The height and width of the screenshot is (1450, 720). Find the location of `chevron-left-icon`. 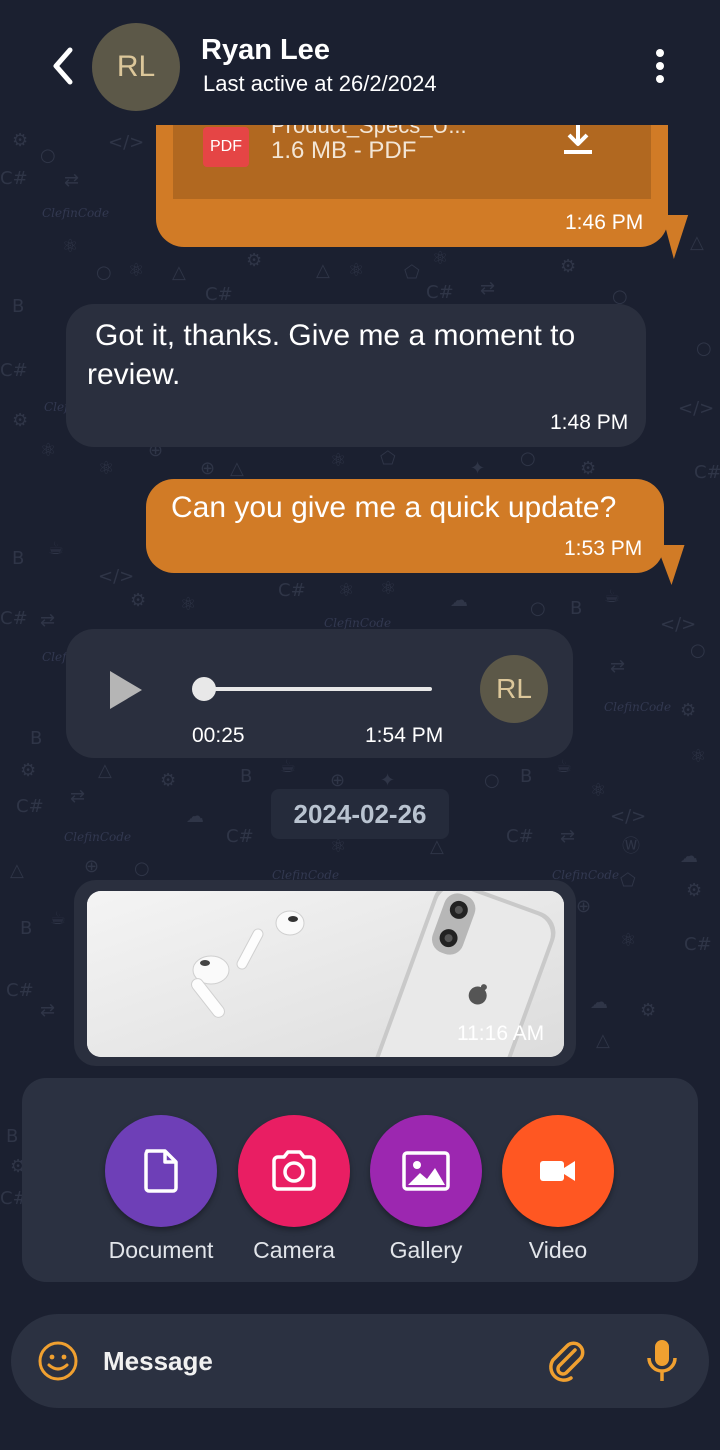

chevron-left-icon is located at coordinates (63, 66).